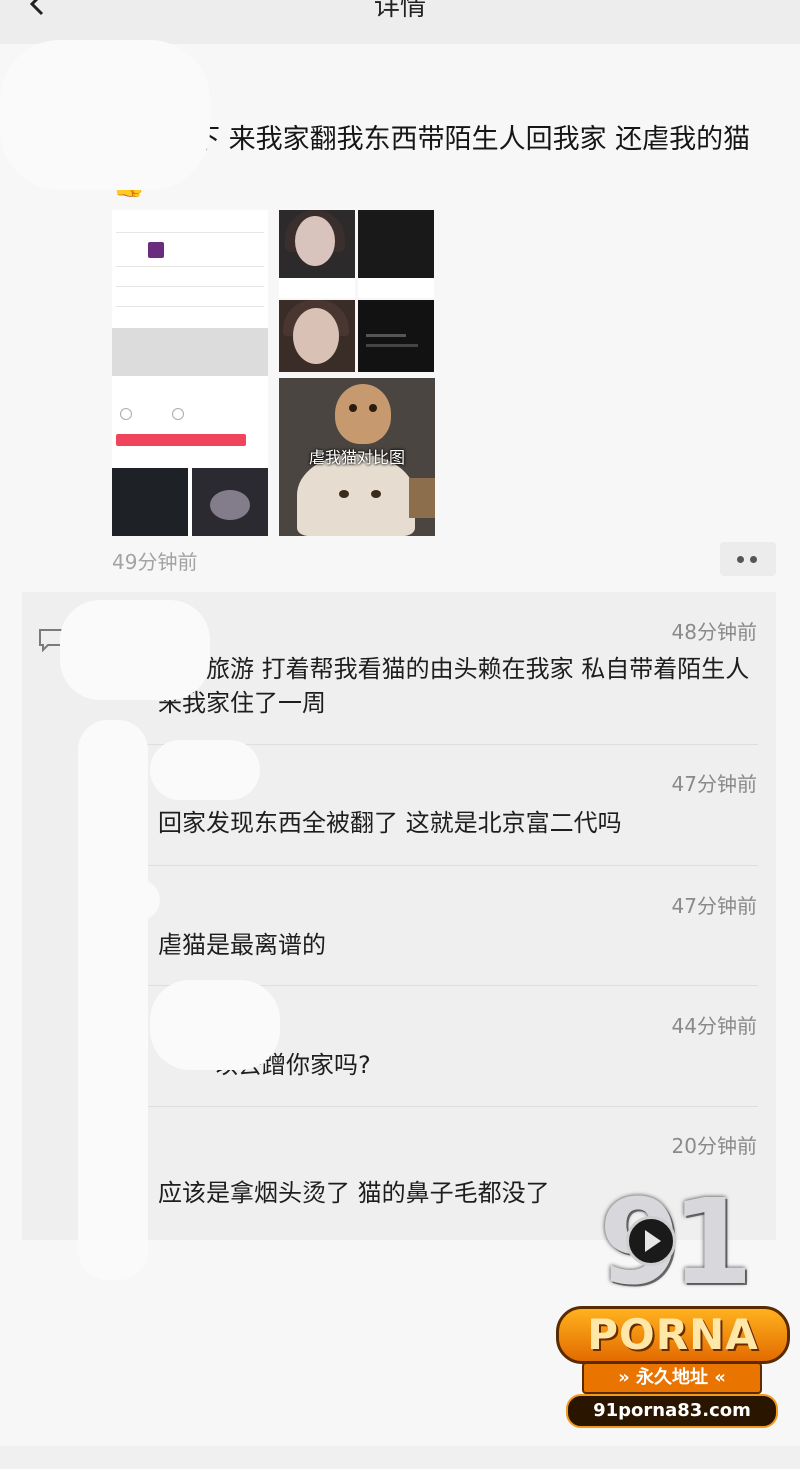 The image size is (800, 1469). I want to click on avatar, so click(156, 250).